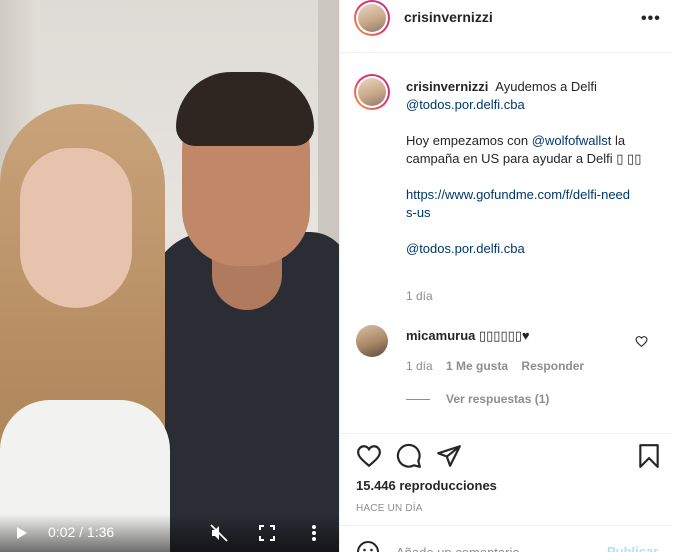 This screenshot has height=552, width=673. I want to click on video-person-woman-face, so click(76, 228).